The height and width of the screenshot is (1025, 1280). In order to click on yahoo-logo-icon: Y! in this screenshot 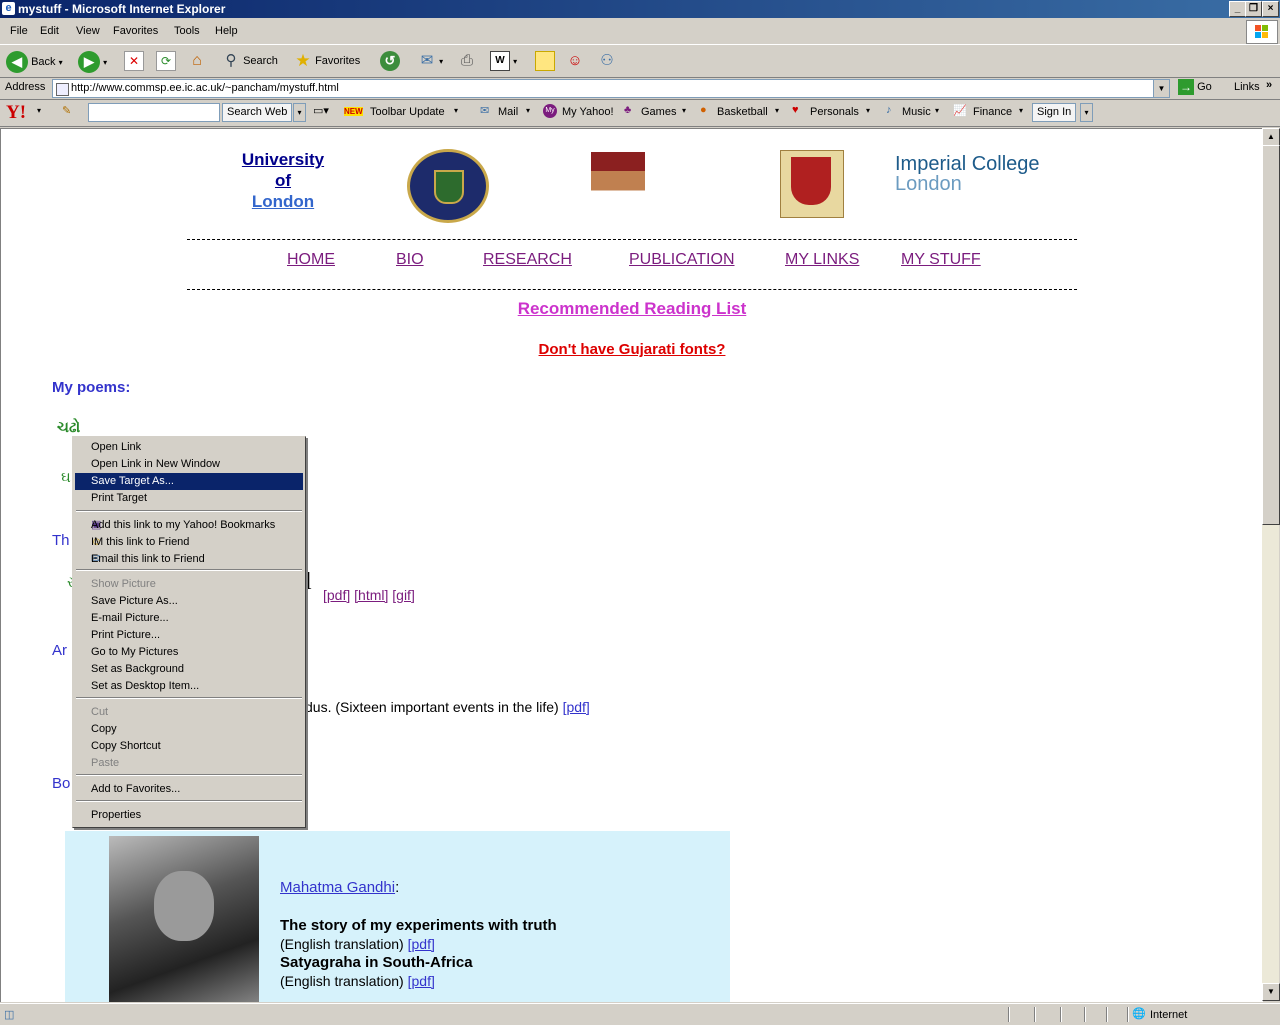, I will do `click(16, 113)`.